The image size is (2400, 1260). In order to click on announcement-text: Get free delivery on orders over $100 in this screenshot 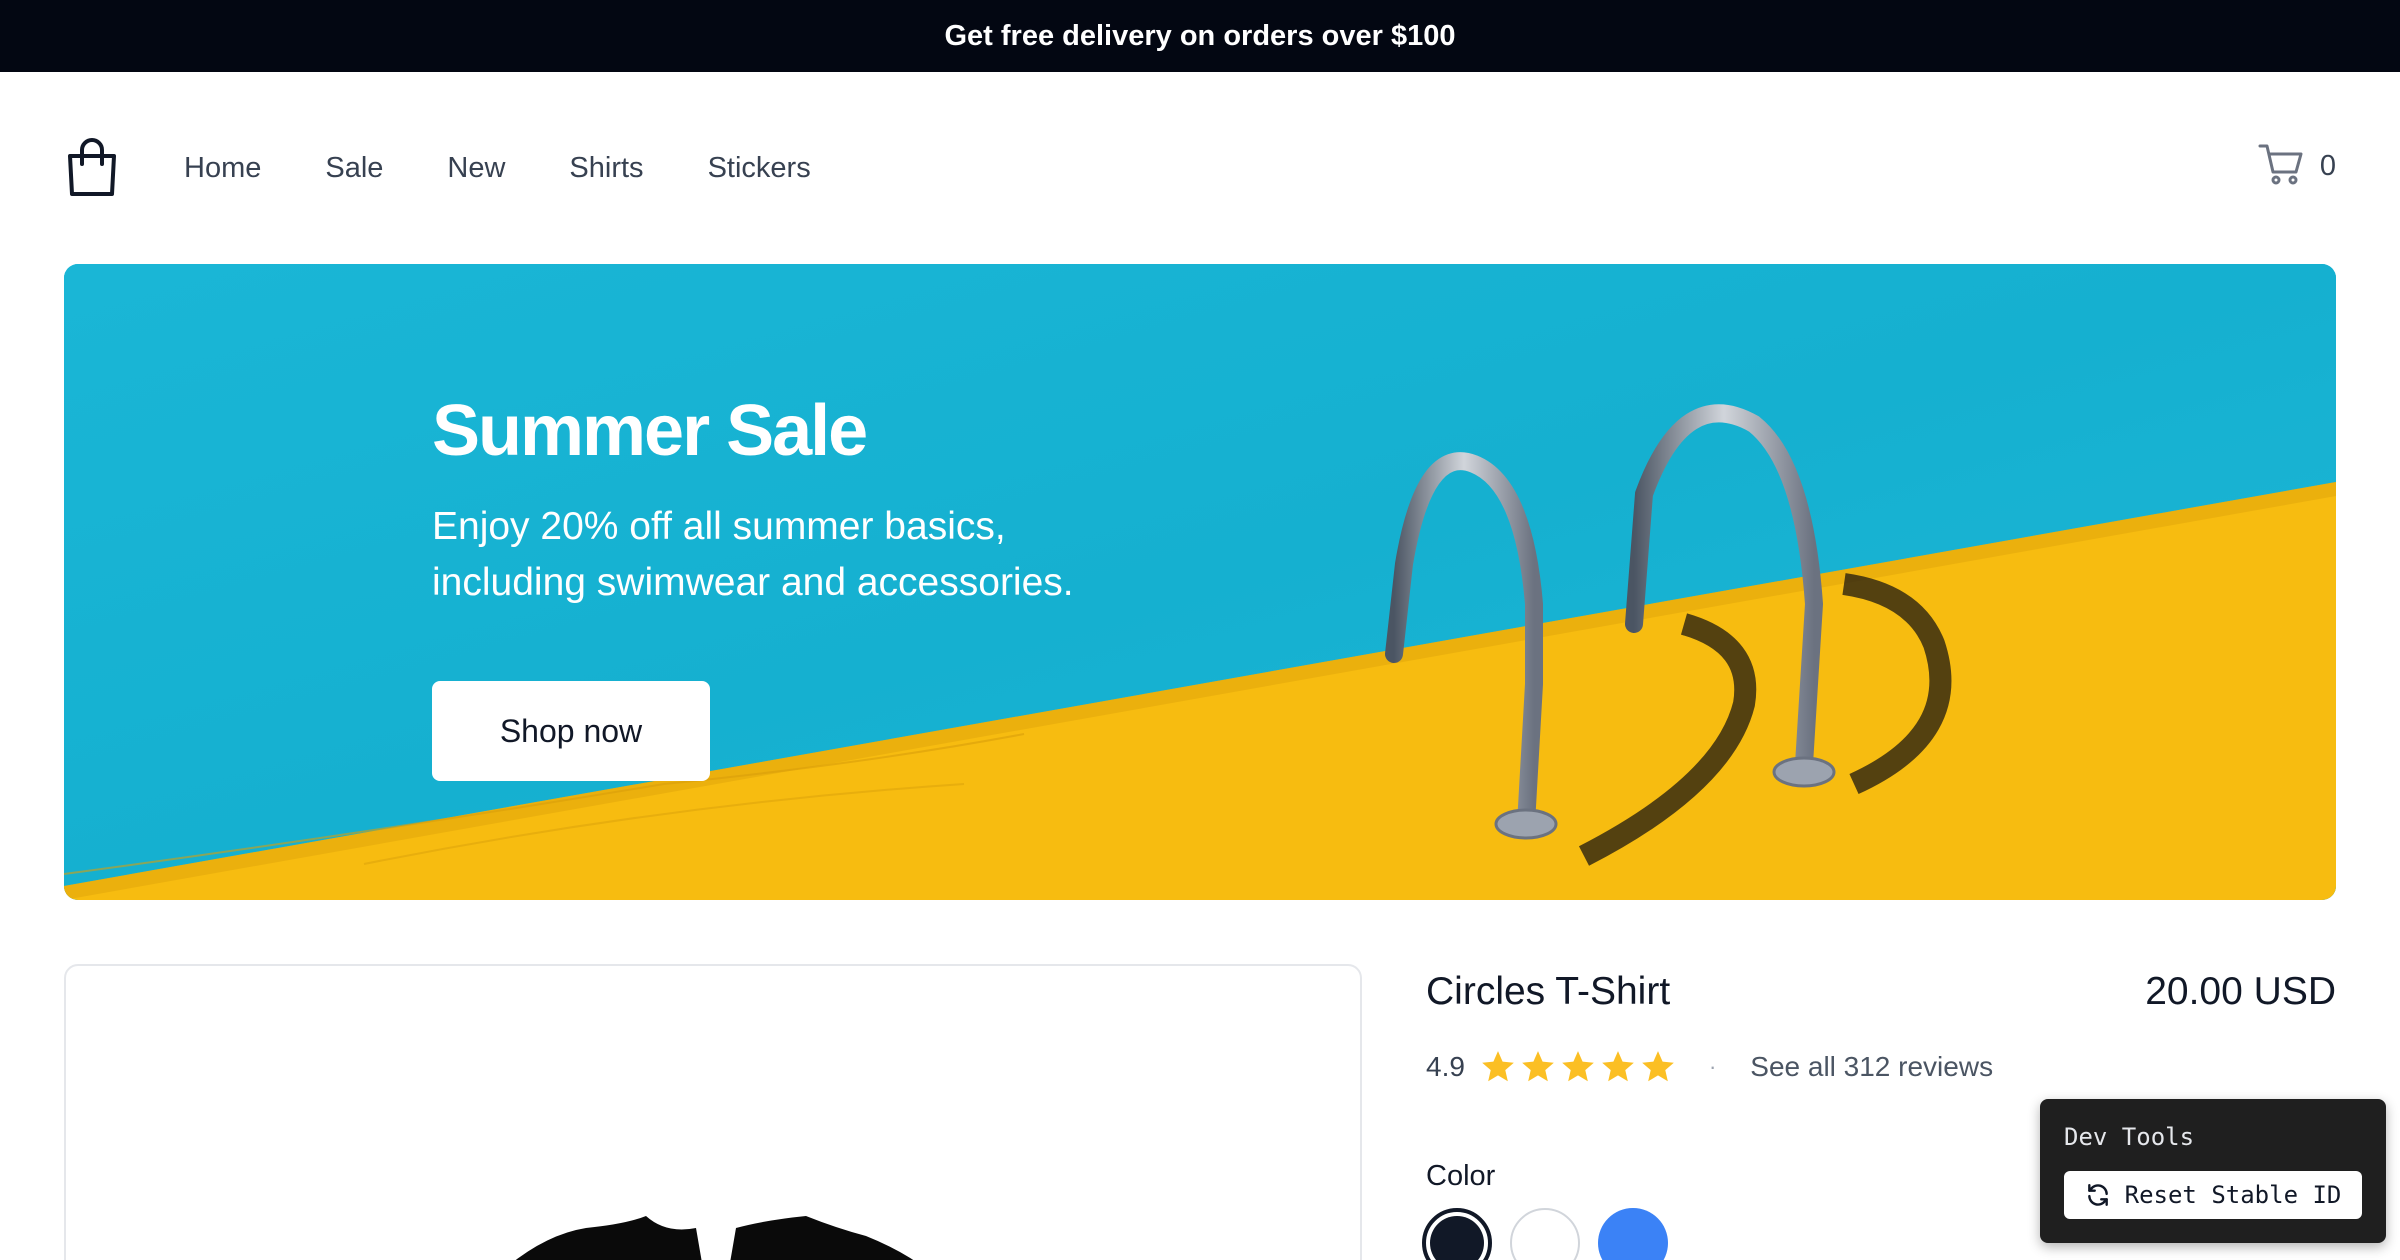, I will do `click(1200, 35)`.